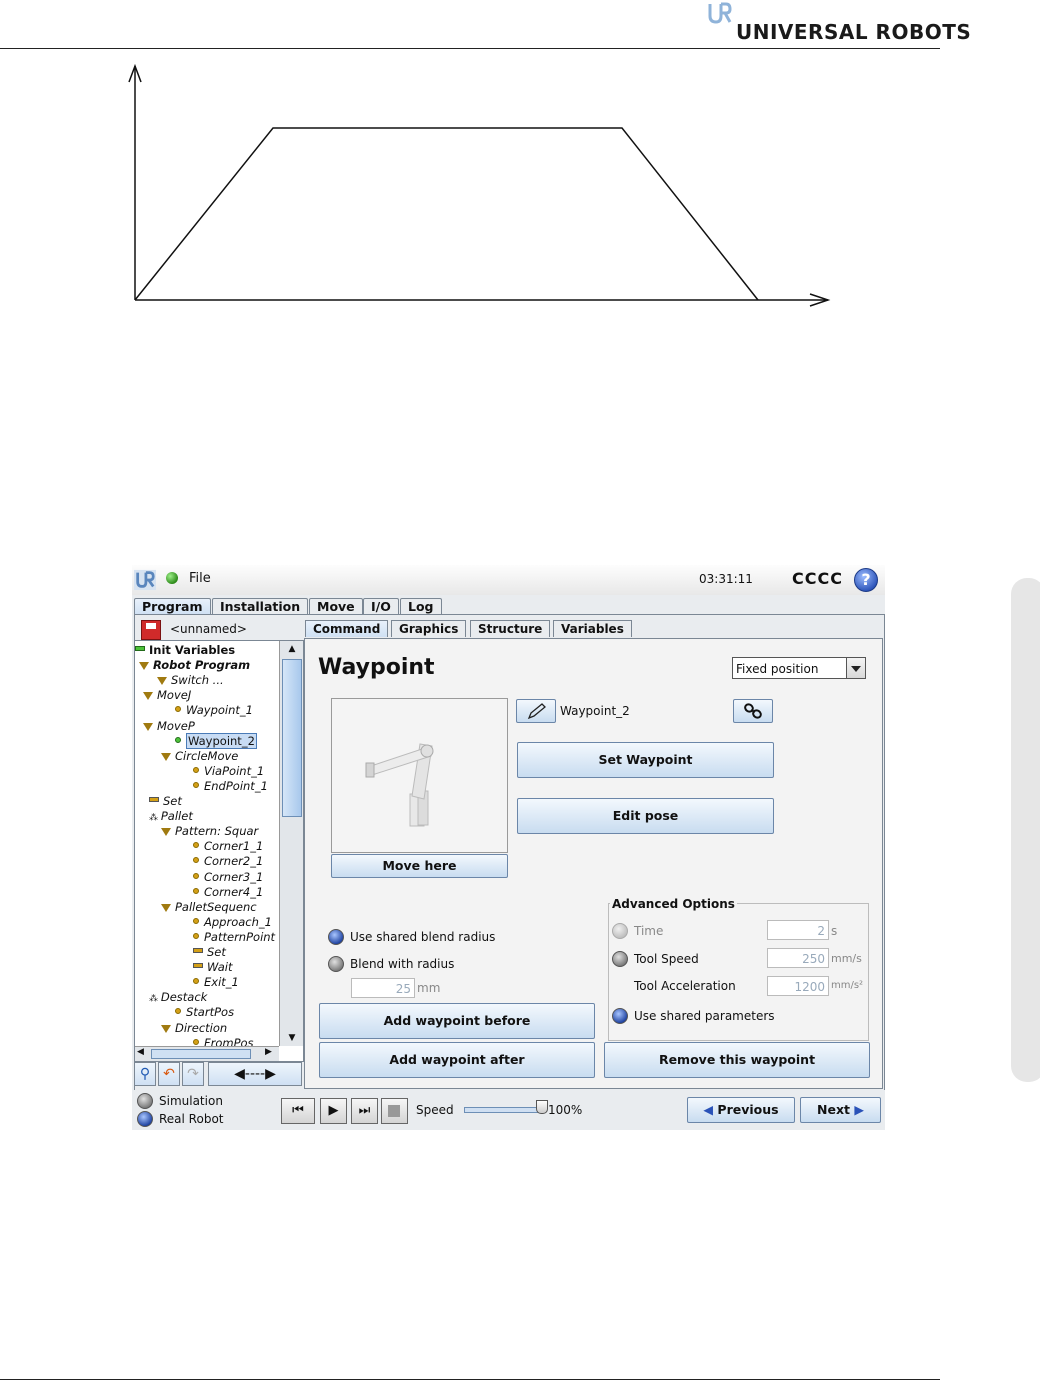 This screenshot has height=1380, width=1040. I want to click on real-robot-radio, so click(145, 1119).